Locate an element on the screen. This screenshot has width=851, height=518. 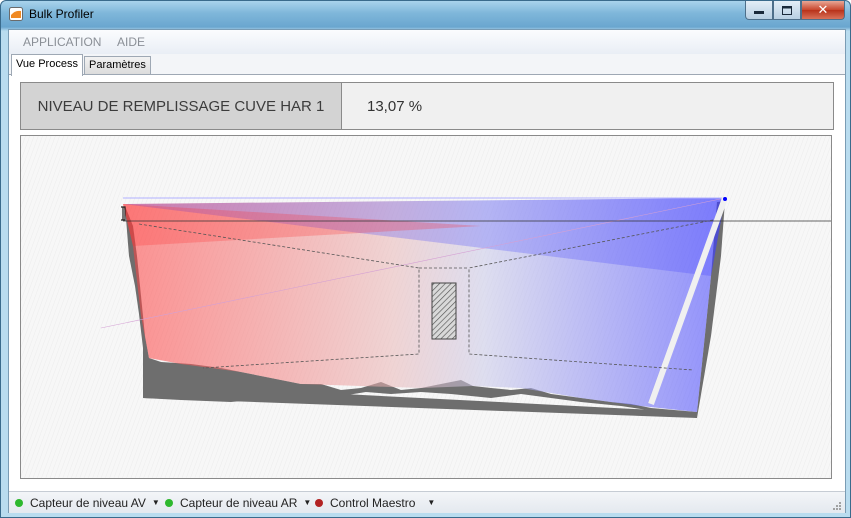
fill-level-panel: NIVEAU DE REMPLISSAGE CUVE HAR 1 13,07 % is located at coordinates (427, 106).